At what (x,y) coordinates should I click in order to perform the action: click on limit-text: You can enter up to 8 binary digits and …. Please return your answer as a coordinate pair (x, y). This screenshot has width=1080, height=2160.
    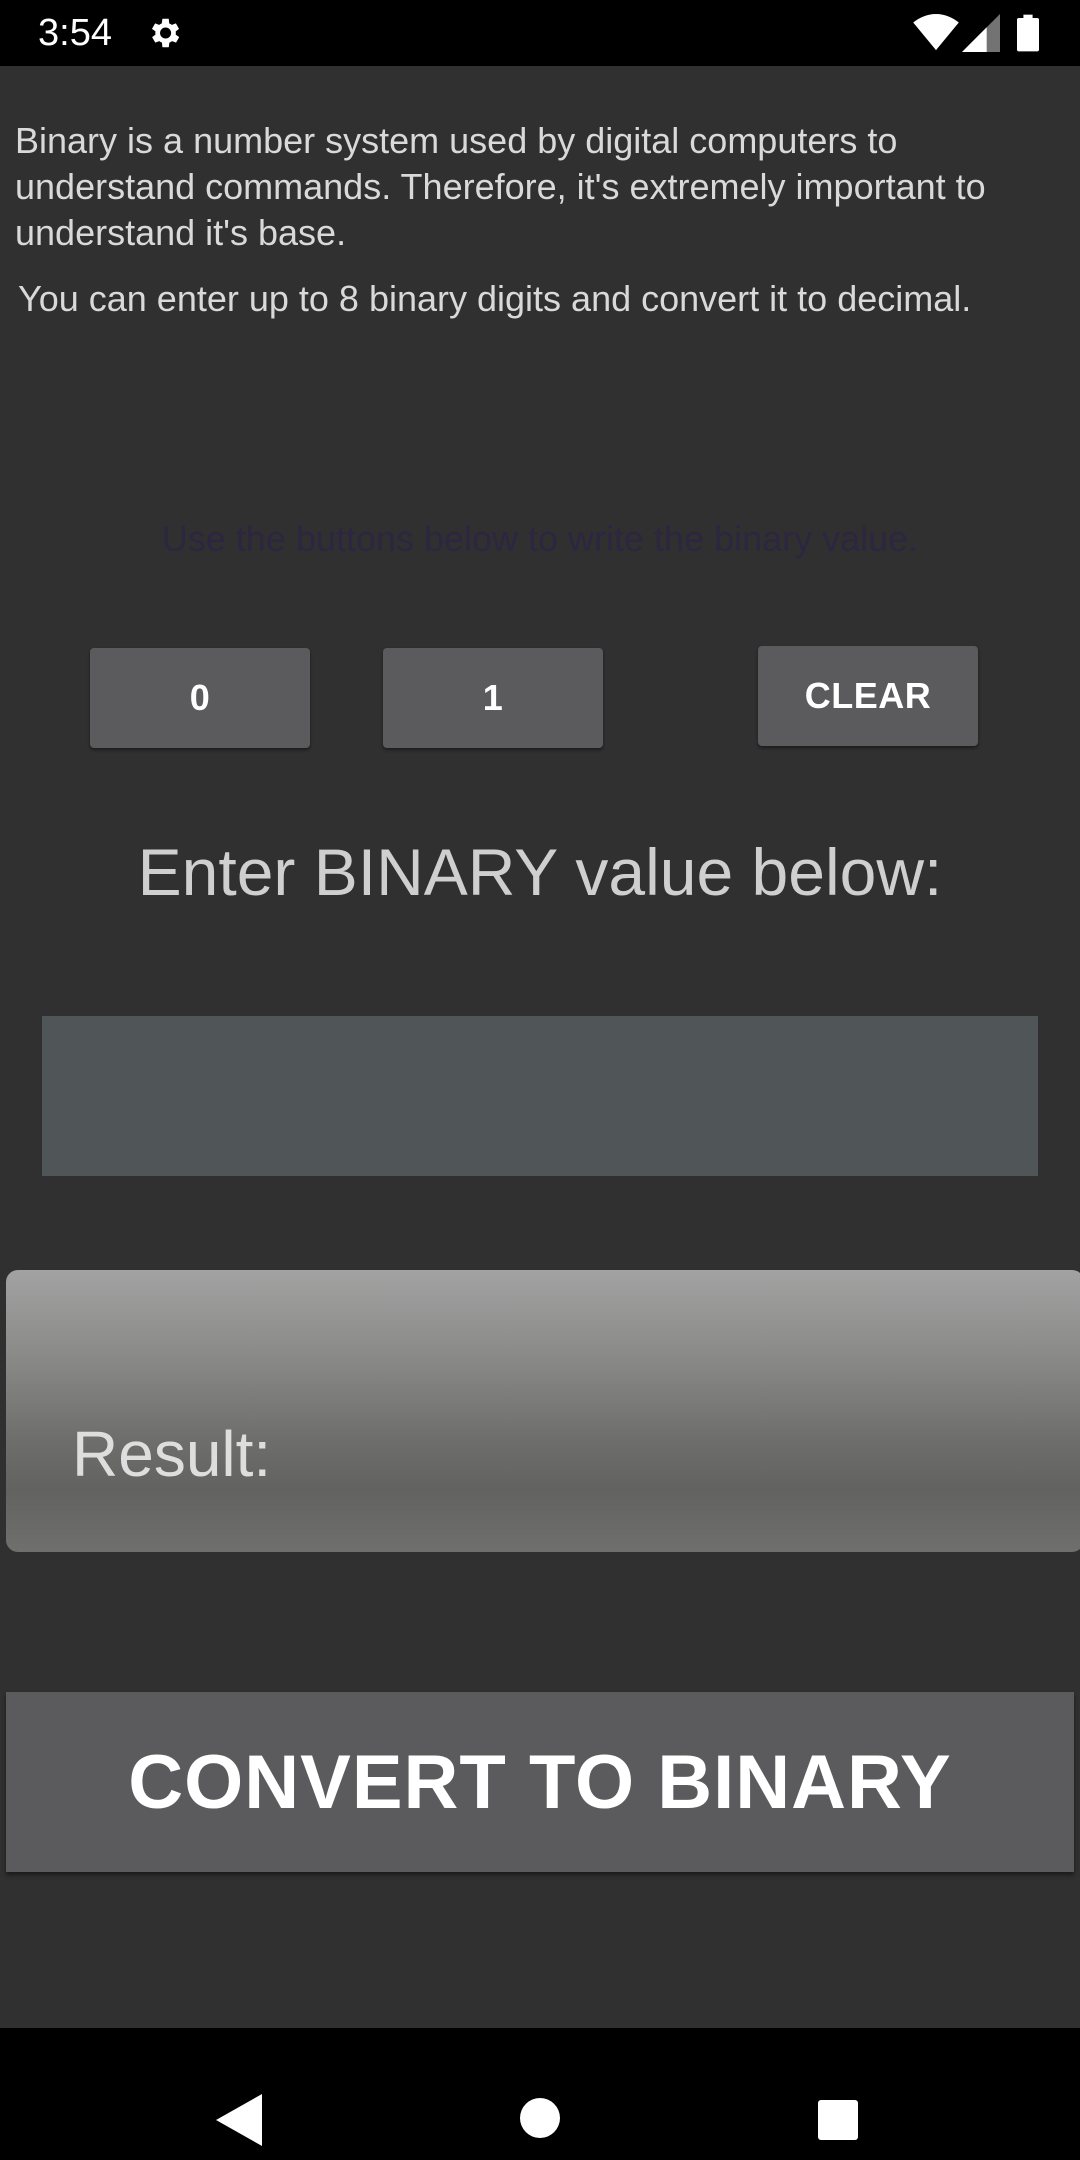
    Looking at the image, I should click on (495, 298).